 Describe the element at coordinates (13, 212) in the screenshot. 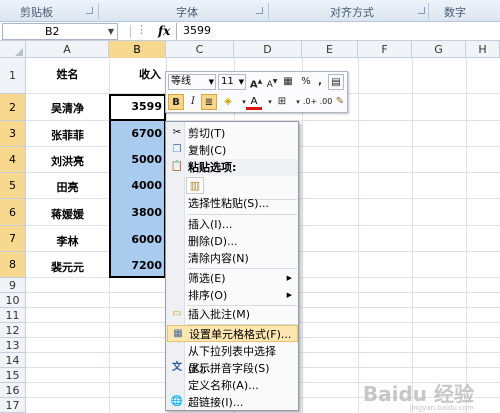

I see `row-header-6: 6` at that location.